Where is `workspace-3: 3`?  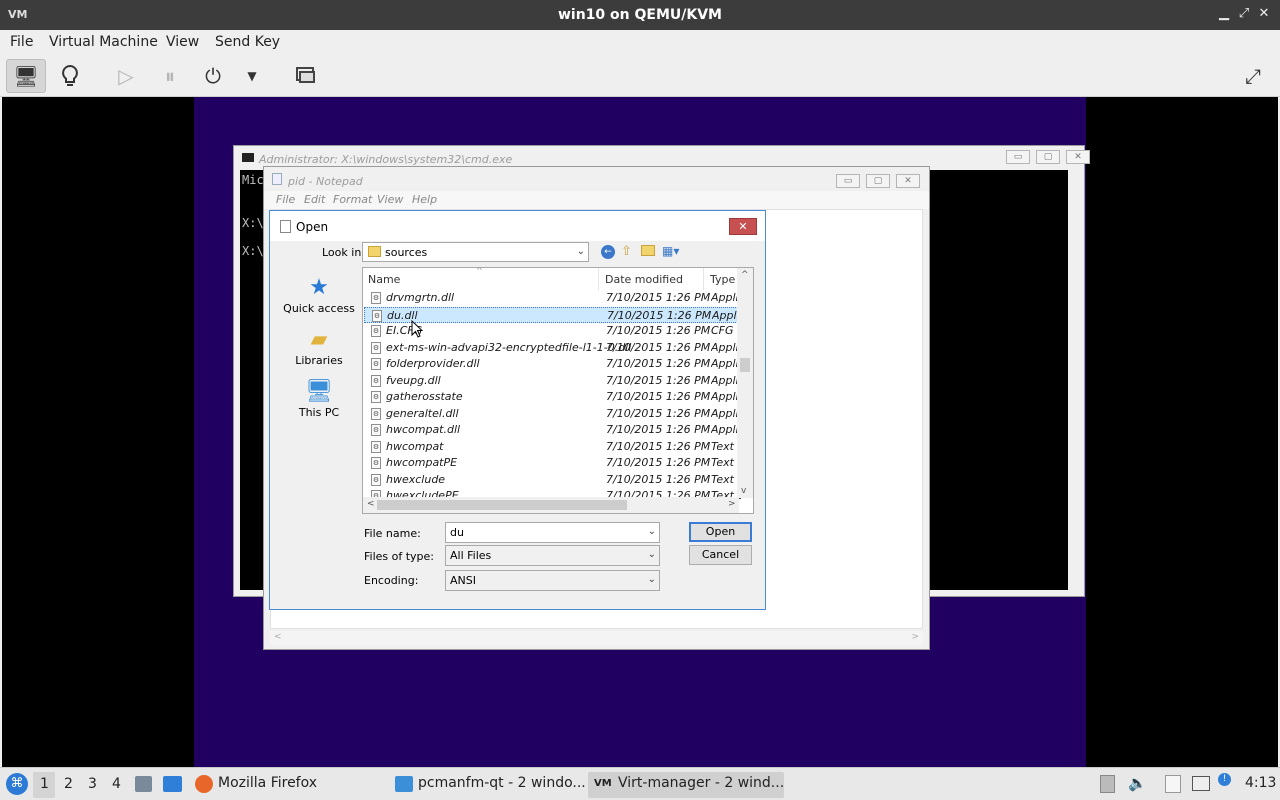
workspace-3: 3 is located at coordinates (92, 784).